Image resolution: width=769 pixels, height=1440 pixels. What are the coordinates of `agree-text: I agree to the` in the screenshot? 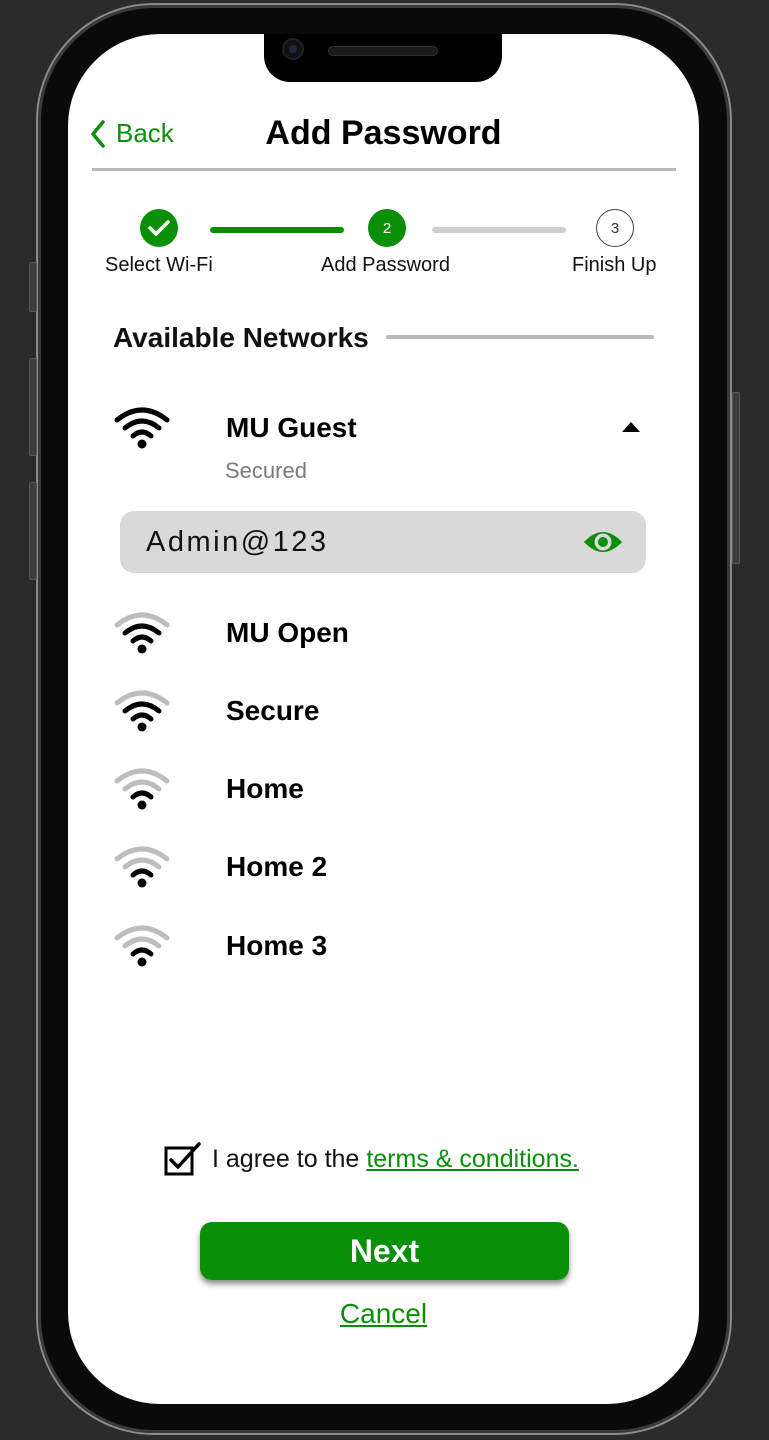 It's located at (286, 1158).